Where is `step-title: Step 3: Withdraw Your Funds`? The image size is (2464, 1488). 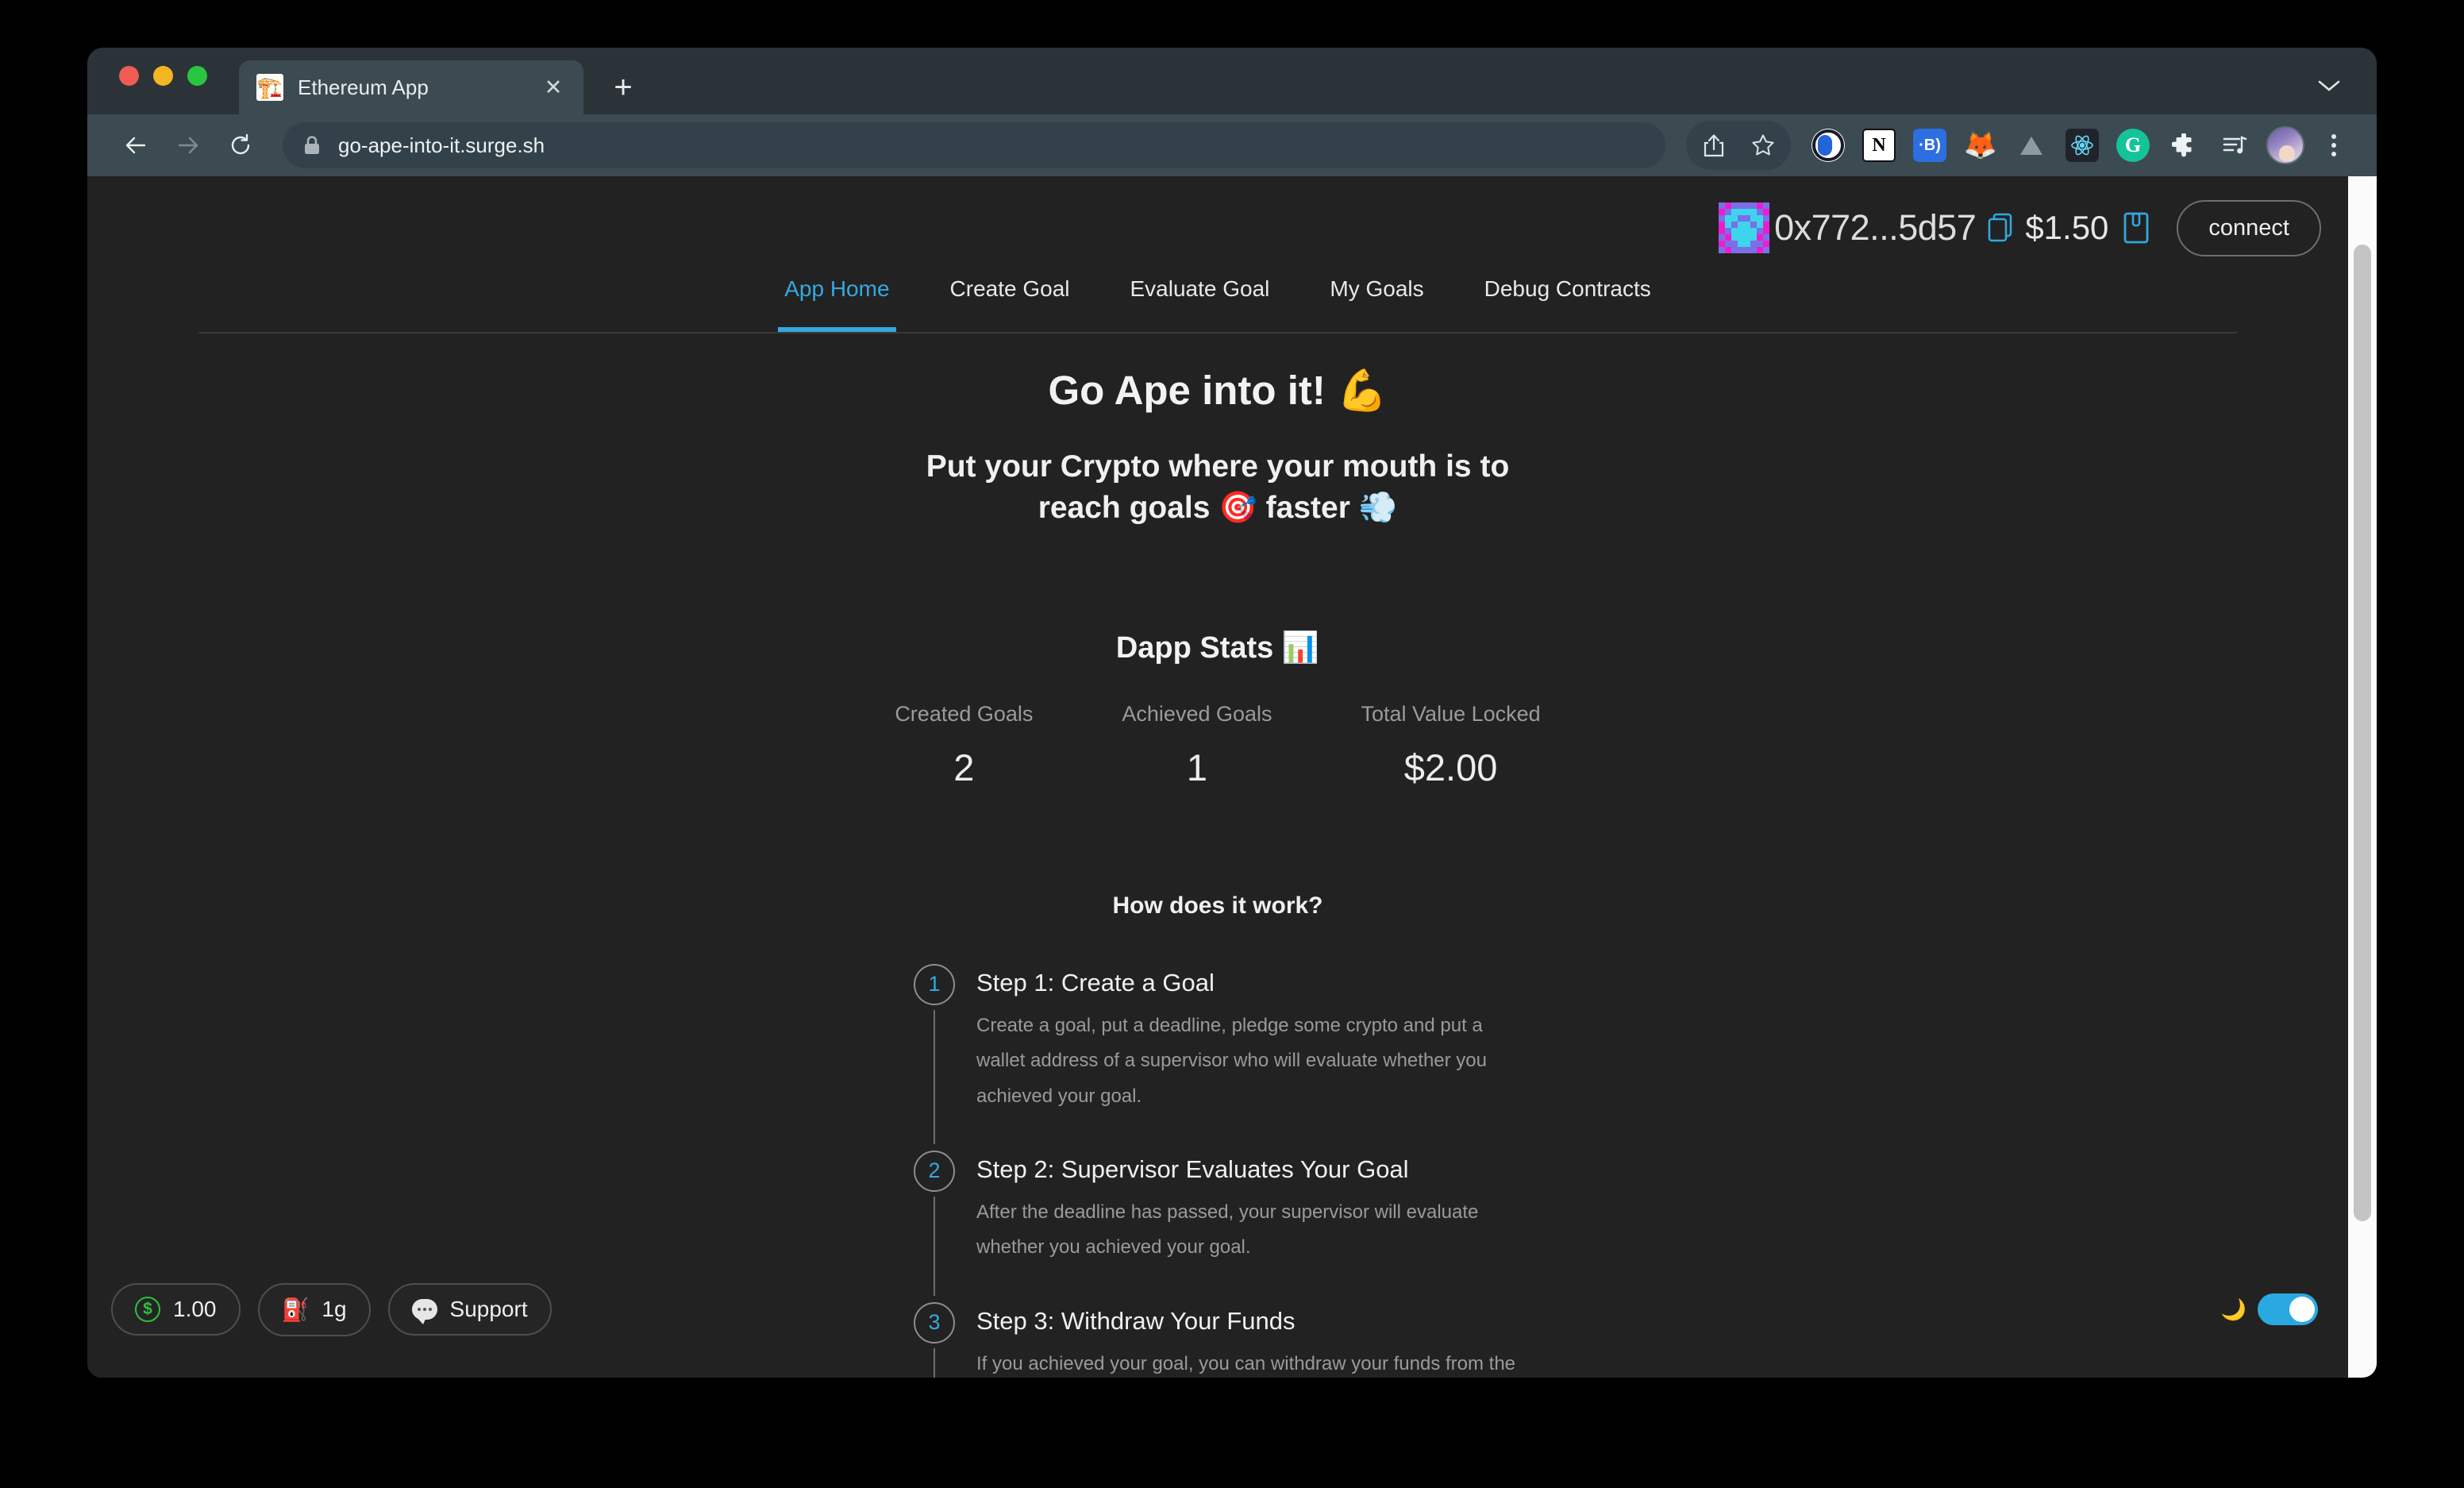
step-title: Step 3: Withdraw Your Funds is located at coordinates (1136, 1321).